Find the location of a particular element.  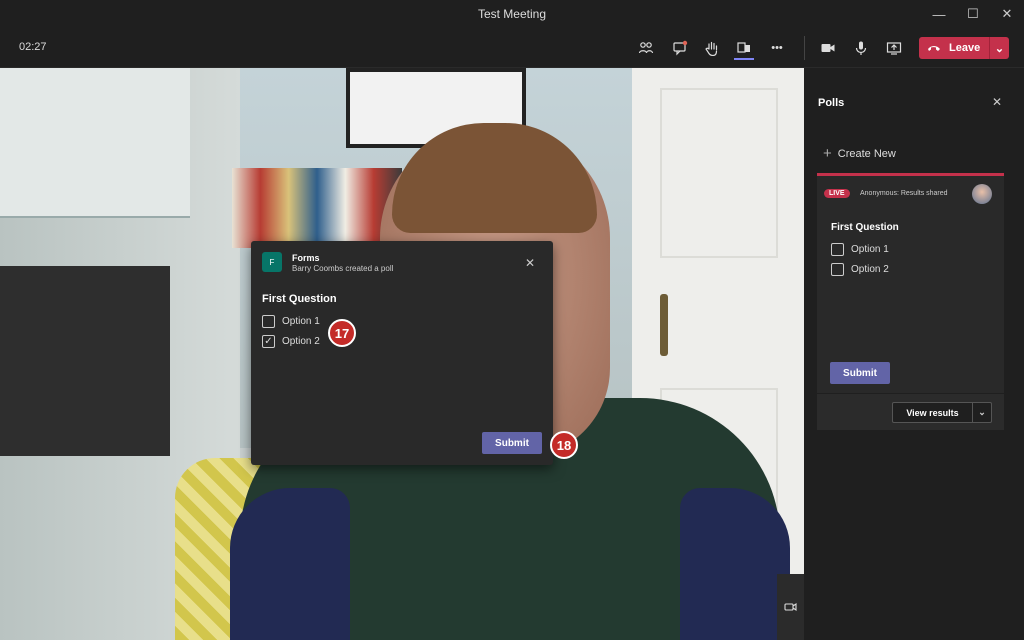

meeting-toolbar: 02:27 ••• Leave ⌄ is located at coordinates (512, 48).